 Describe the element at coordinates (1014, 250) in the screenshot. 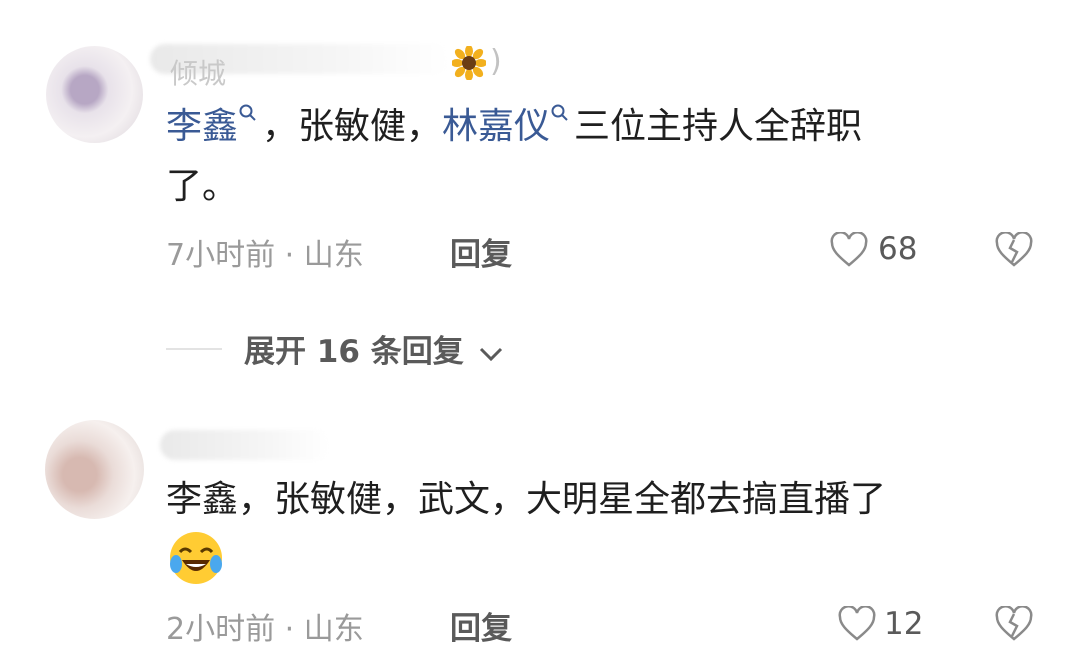

I see `broken-heart-icon` at that location.